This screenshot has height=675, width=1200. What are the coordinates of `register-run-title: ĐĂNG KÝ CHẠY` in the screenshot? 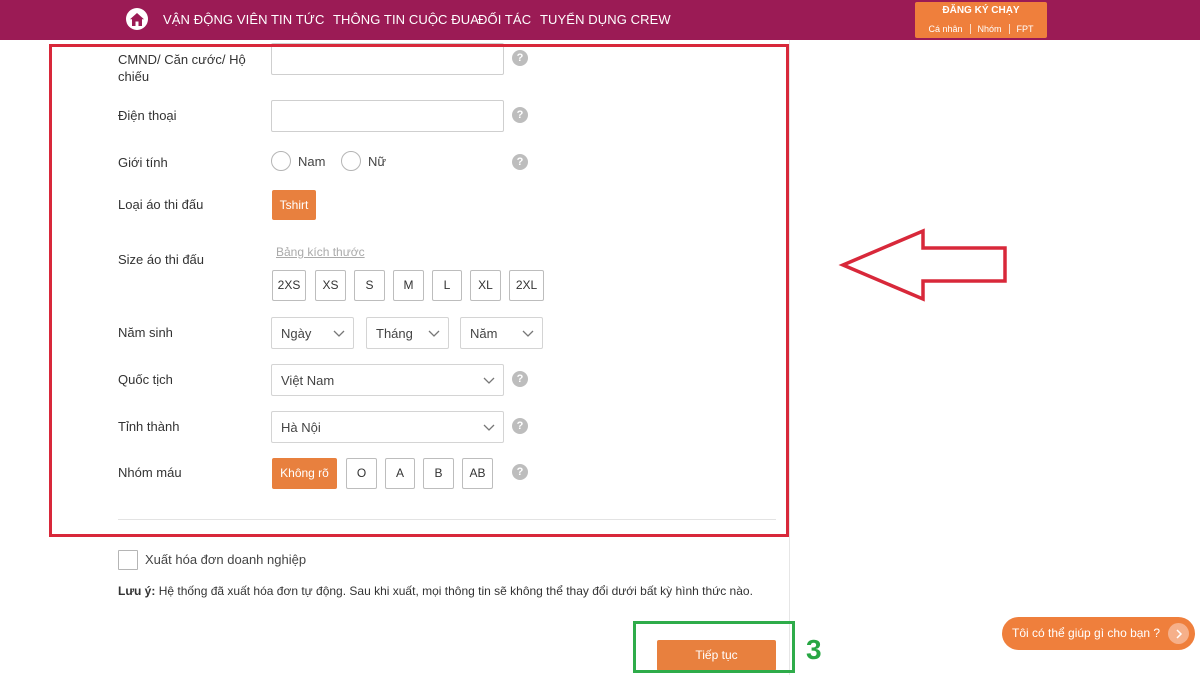 It's located at (981, 10).